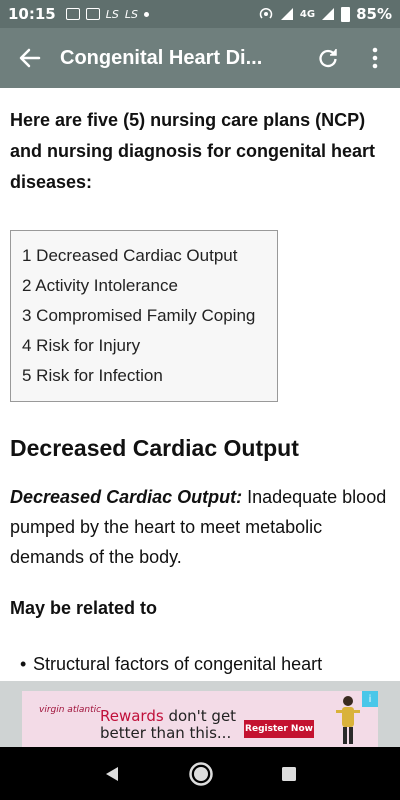 Image resolution: width=400 pixels, height=800 pixels. I want to click on nav-back-icon, so click(112, 774).